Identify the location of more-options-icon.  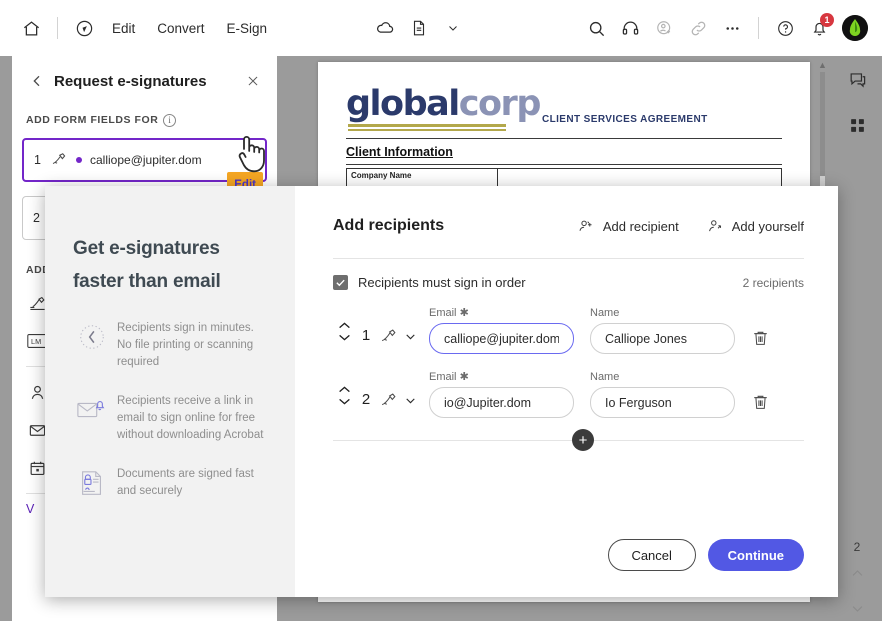
(732, 28).